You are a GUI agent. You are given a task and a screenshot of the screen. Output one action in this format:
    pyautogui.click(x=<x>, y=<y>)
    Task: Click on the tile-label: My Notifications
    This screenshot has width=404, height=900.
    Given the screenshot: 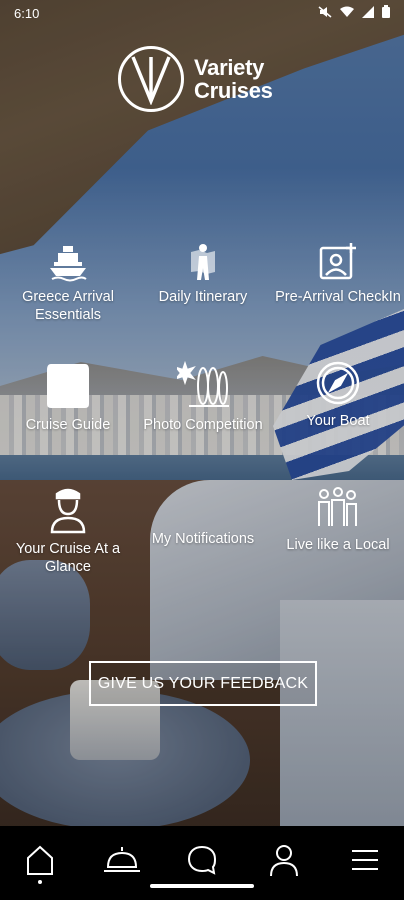 What is the action you would take?
    pyautogui.click(x=203, y=539)
    